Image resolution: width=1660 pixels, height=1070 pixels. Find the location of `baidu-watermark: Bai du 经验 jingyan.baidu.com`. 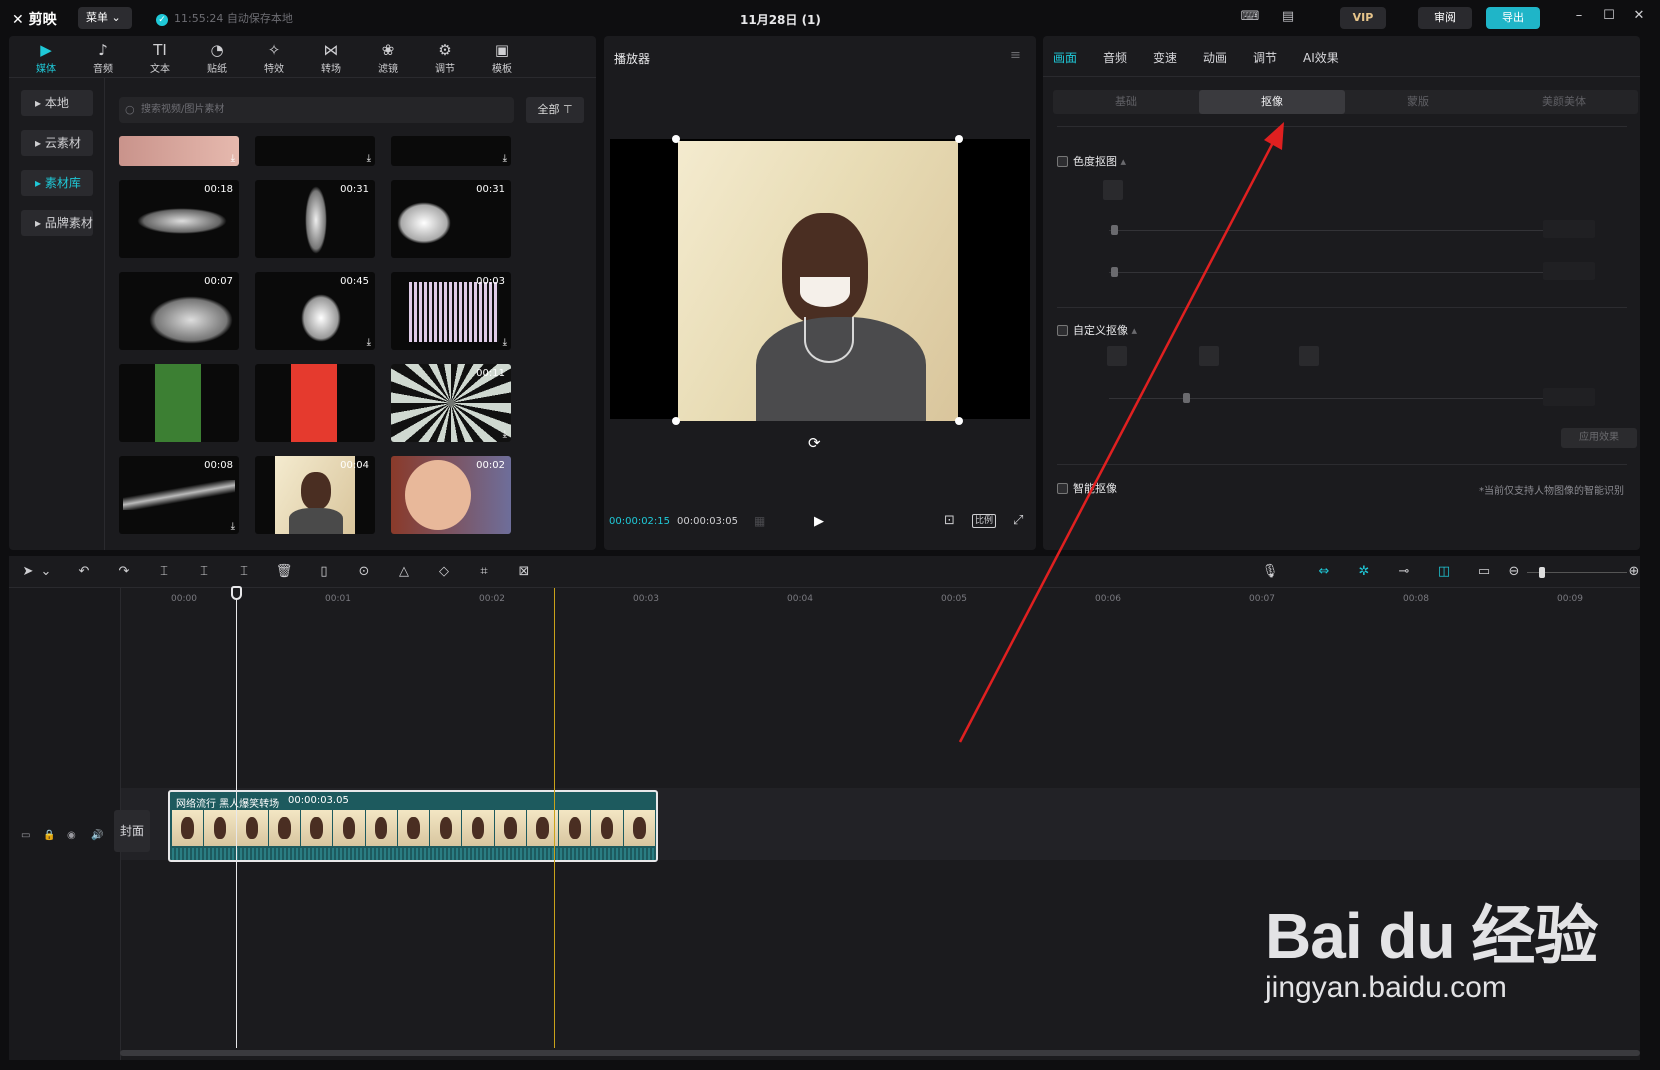

baidu-watermark: Bai du 经验 jingyan.baidu.com is located at coordinates (1431, 945).